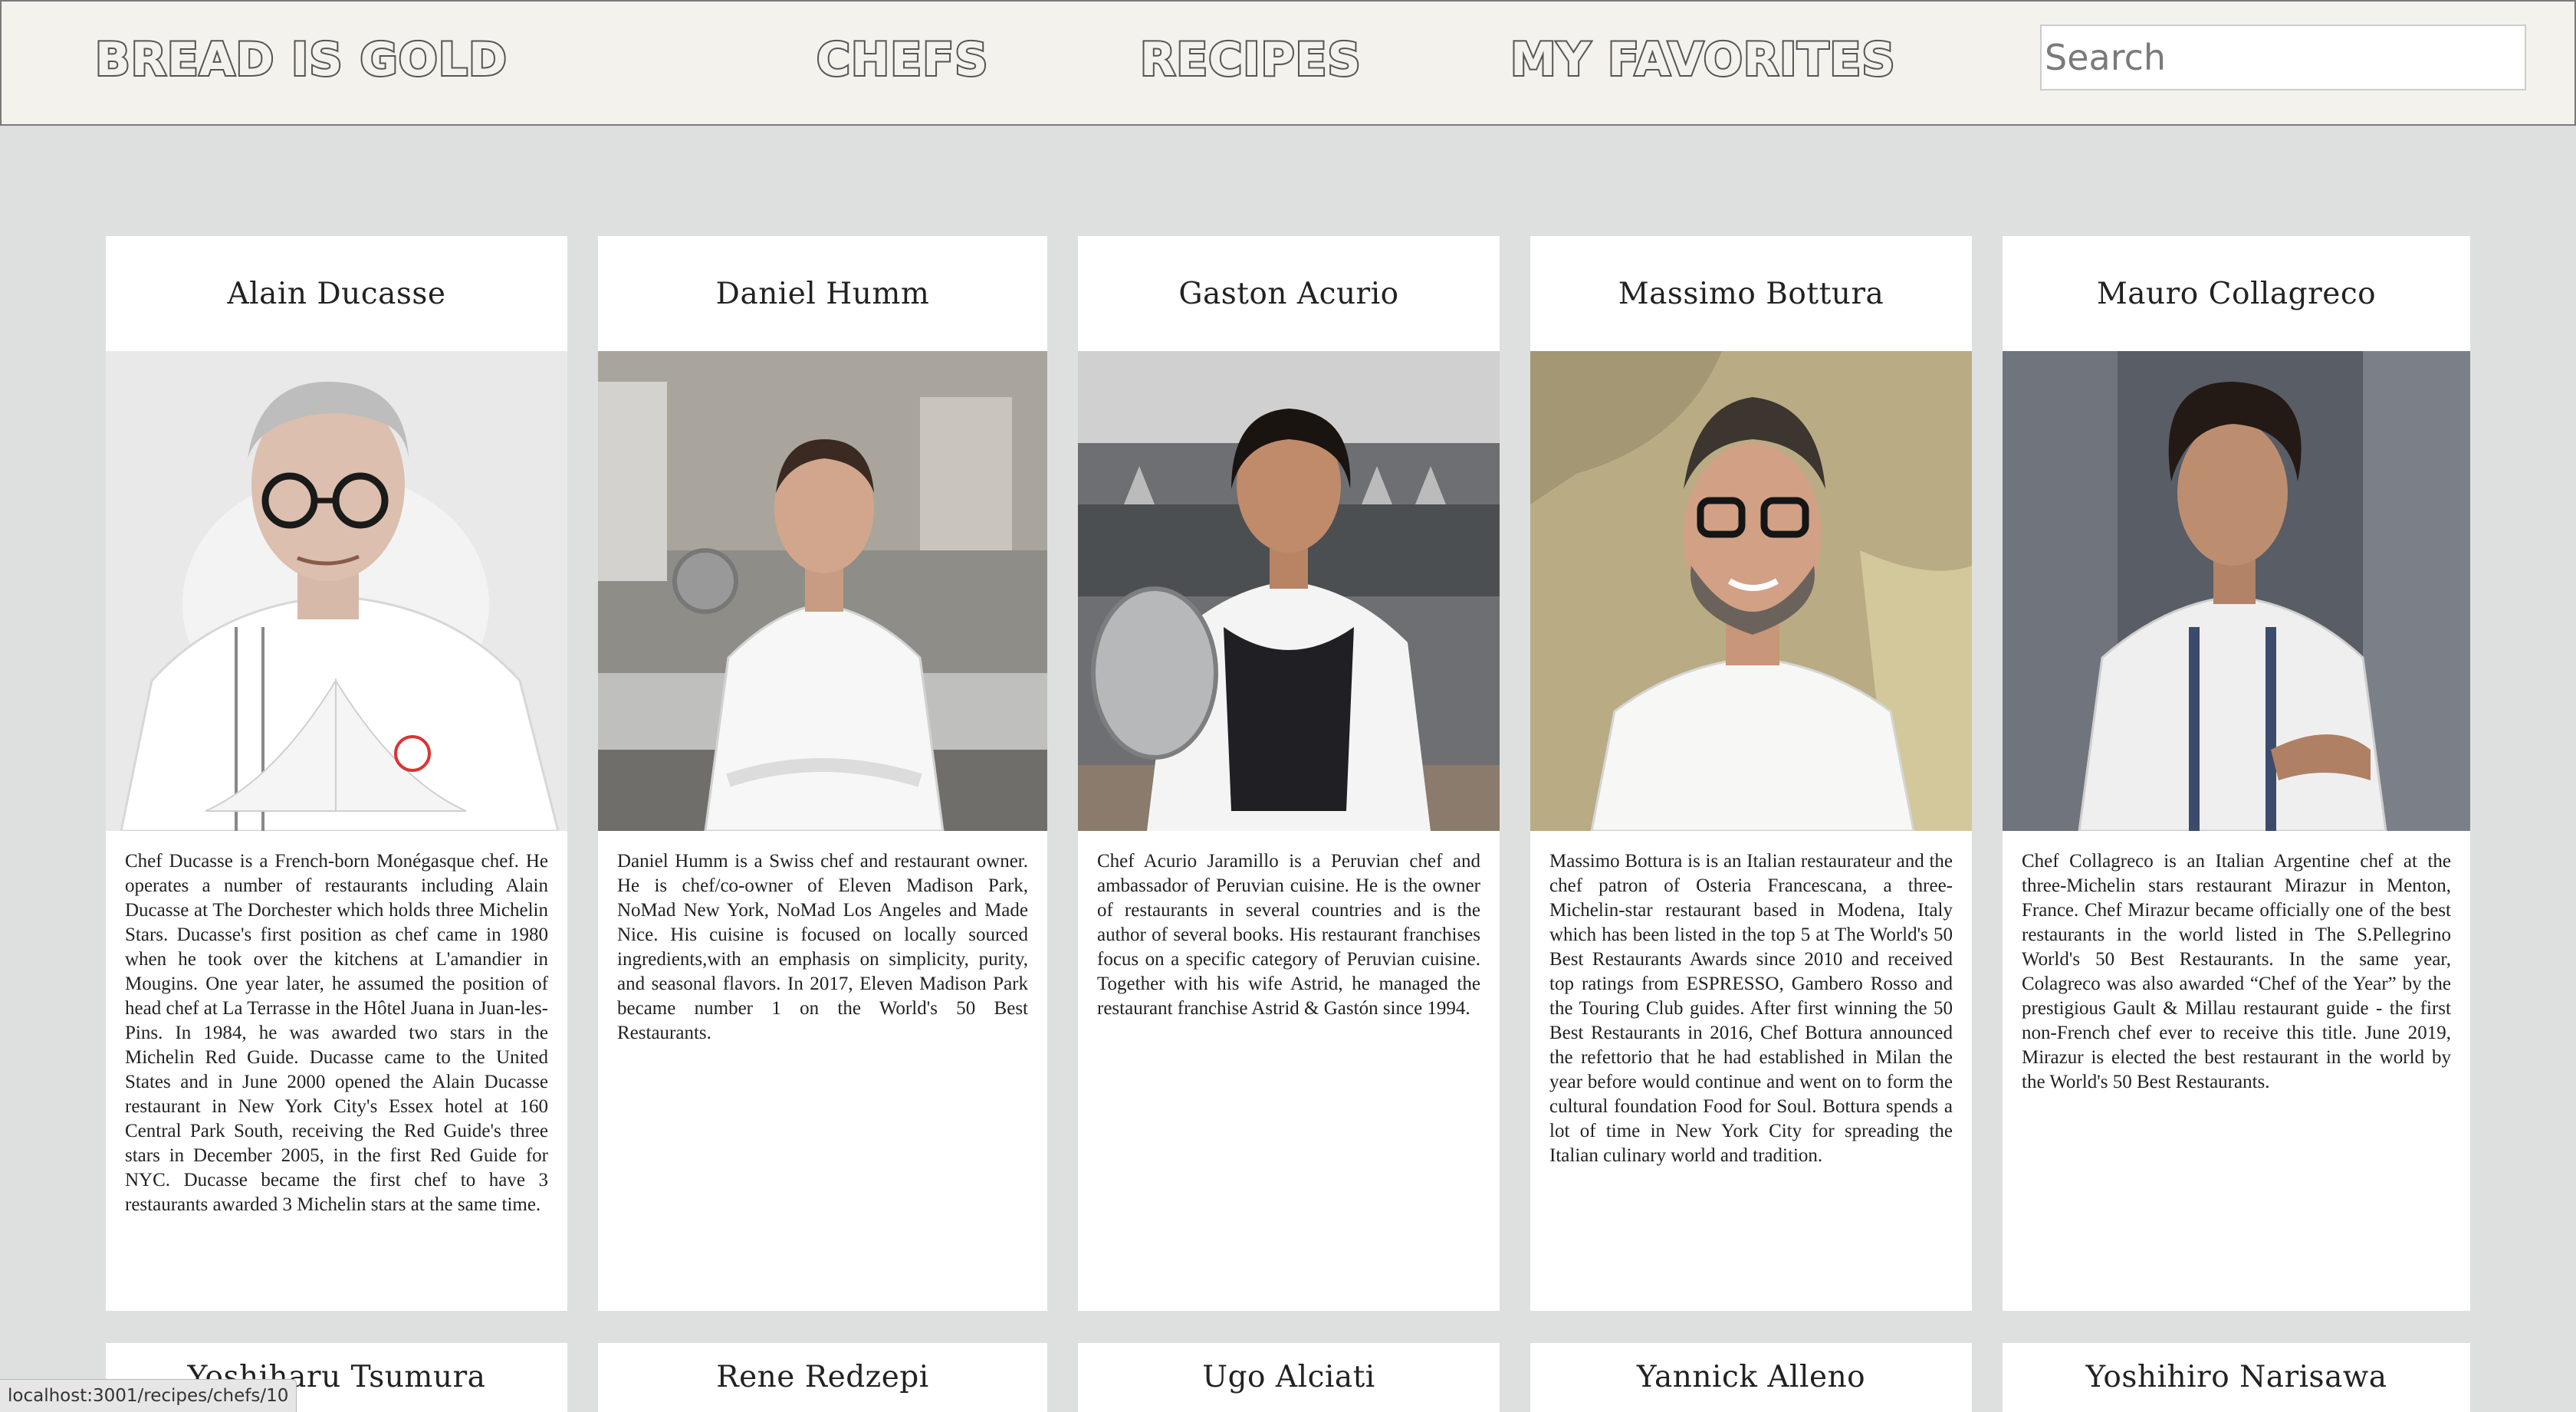 The image size is (2576, 1412). I want to click on top-navbar: Bread is Gold Chefs Recipes My Favorites, so click(1288, 63).